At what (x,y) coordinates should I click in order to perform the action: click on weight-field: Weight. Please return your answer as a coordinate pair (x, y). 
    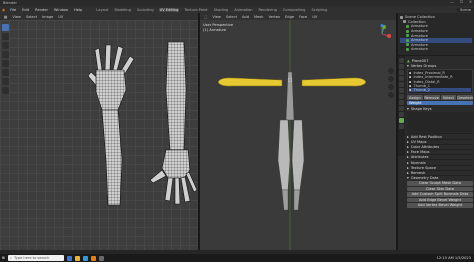
    Looking at the image, I should click on (440, 103).